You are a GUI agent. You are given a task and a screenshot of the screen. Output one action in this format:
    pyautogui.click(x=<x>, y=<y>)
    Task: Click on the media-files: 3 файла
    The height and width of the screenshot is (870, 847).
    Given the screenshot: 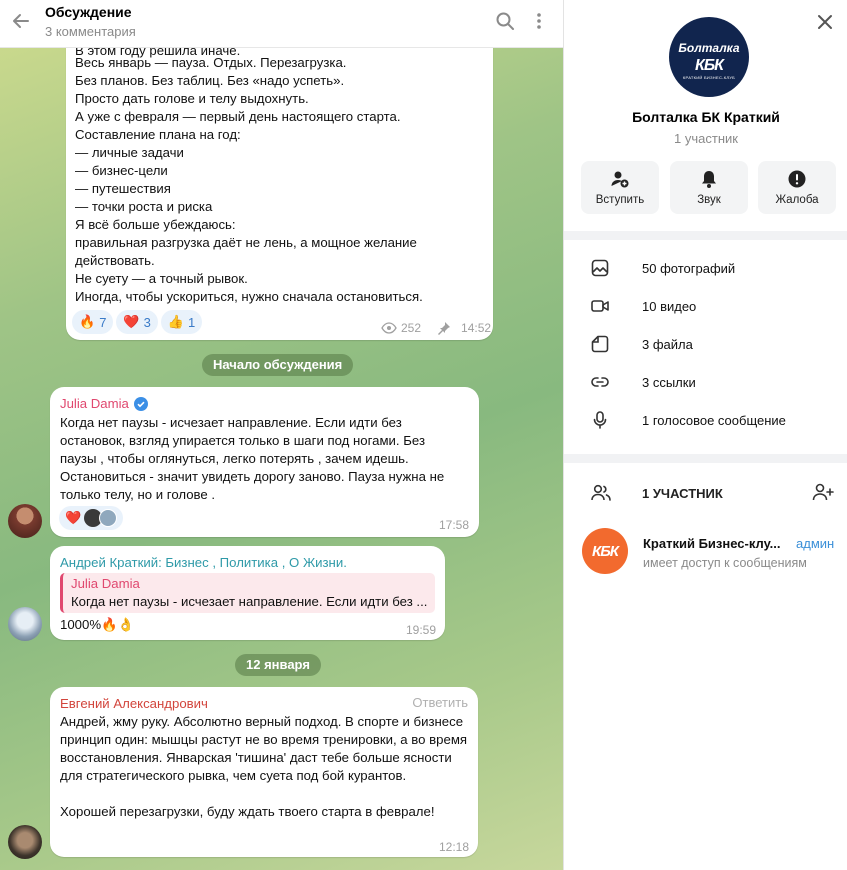 What is the action you would take?
    pyautogui.click(x=705, y=344)
    